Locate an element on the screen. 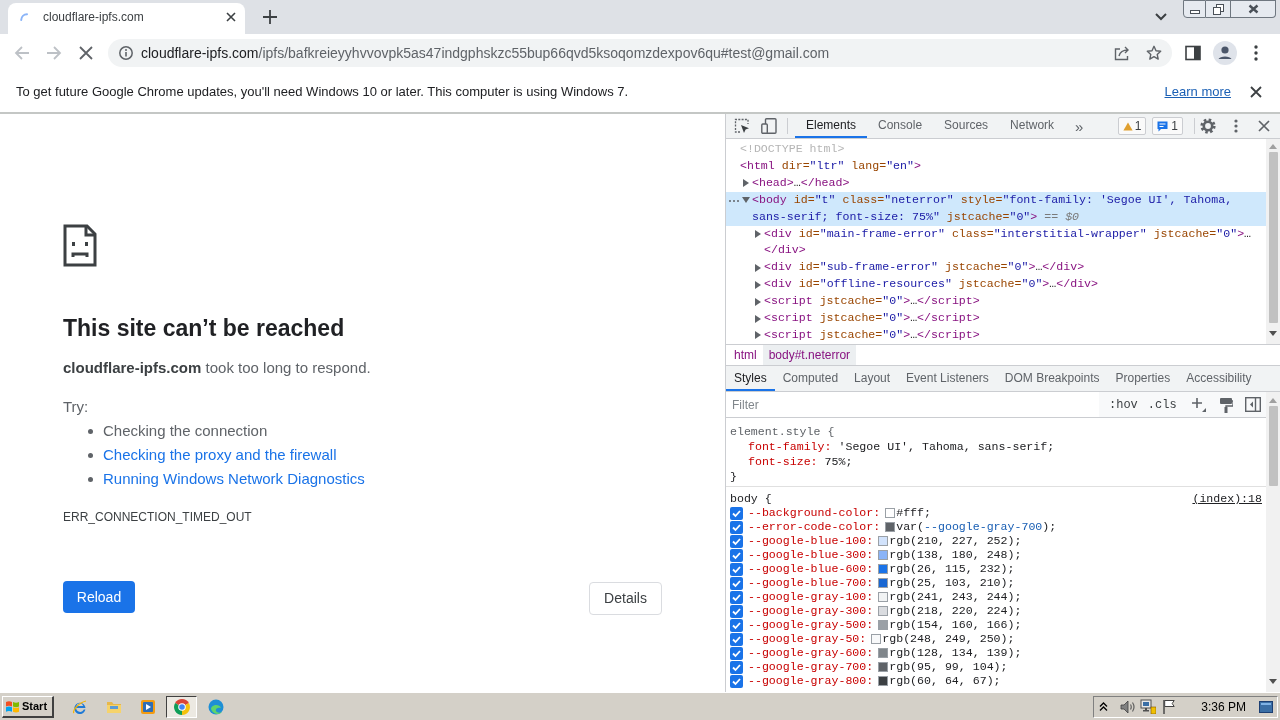 Image resolution: width=1280 pixels, height=720 pixels. panel-tab: Layout is located at coordinates (872, 378).